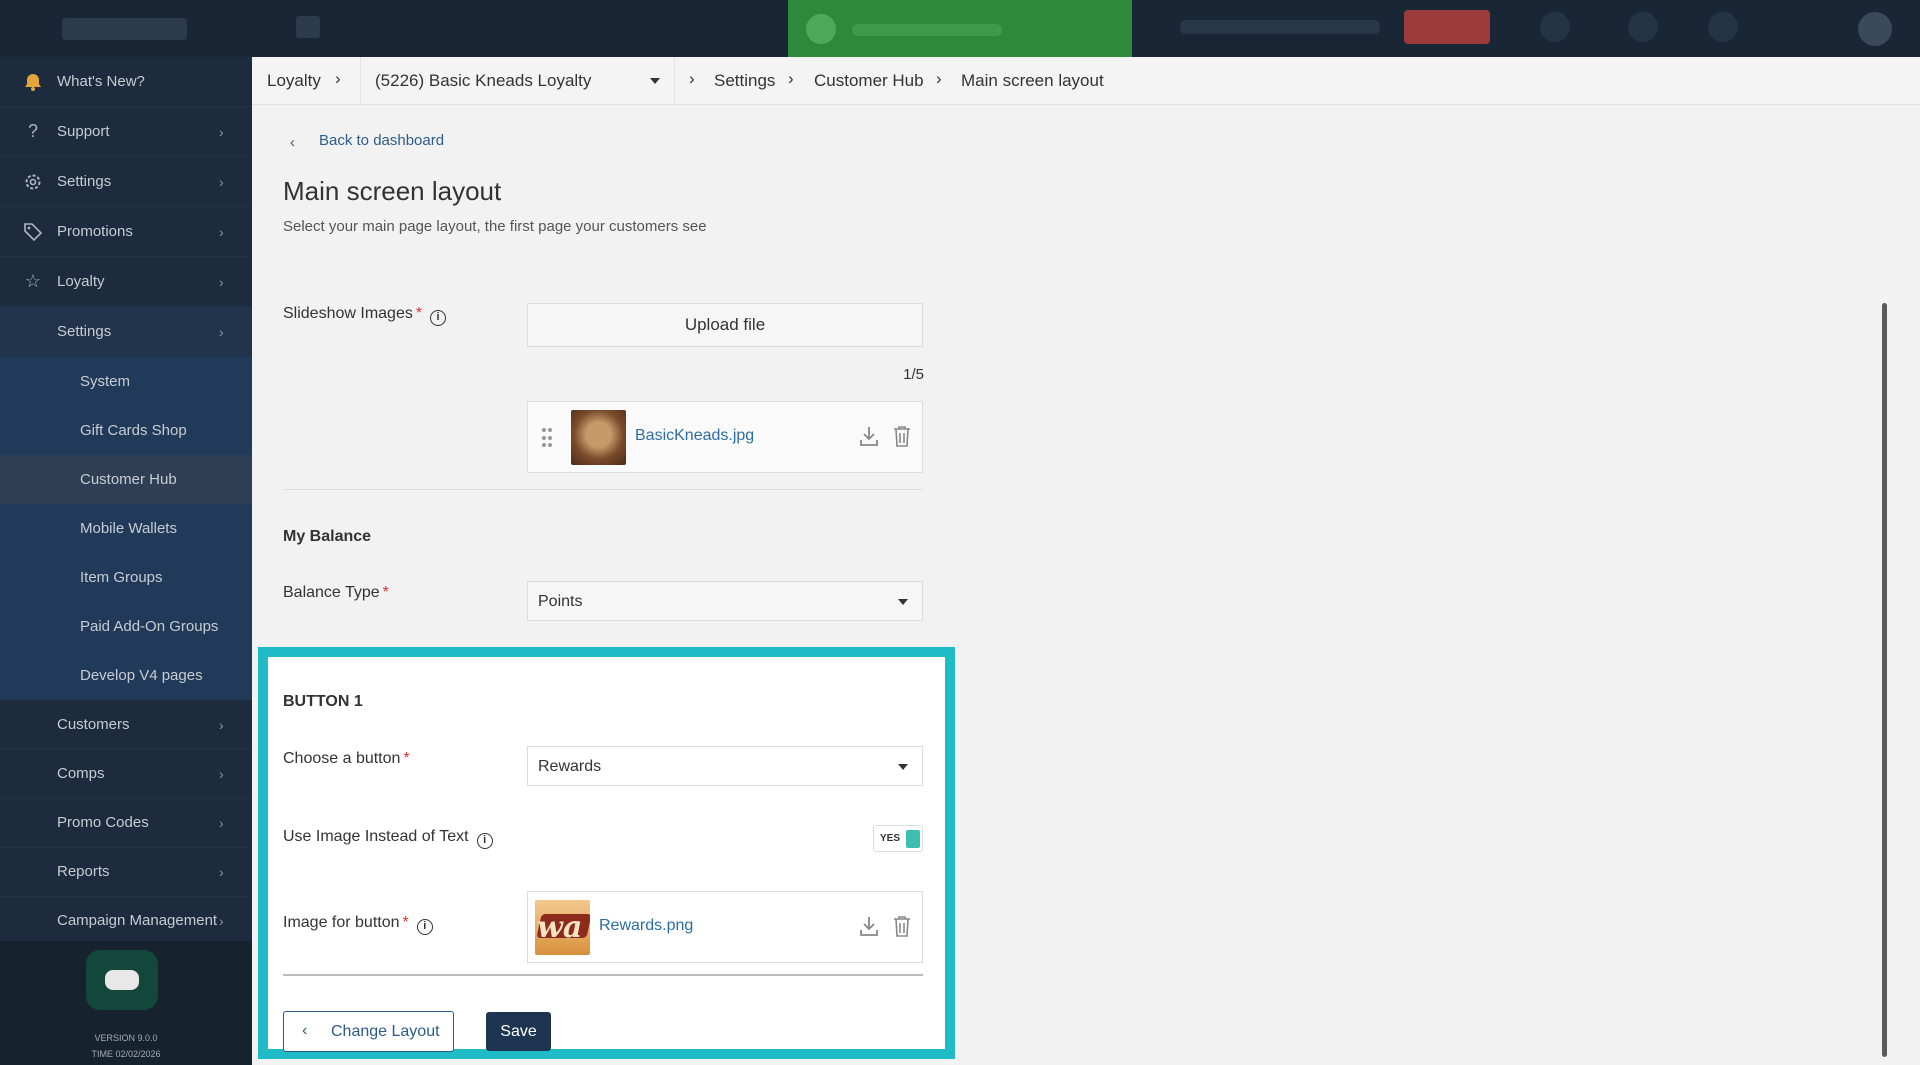 The image size is (1920, 1065). What do you see at coordinates (744, 81) in the screenshot?
I see `breadcrumb-settings: Settings` at bounding box center [744, 81].